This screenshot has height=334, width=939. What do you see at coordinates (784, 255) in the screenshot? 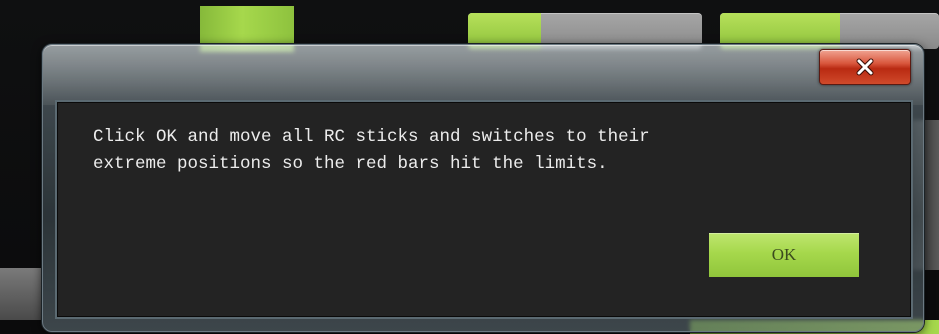
I see `ok-button: OK` at bounding box center [784, 255].